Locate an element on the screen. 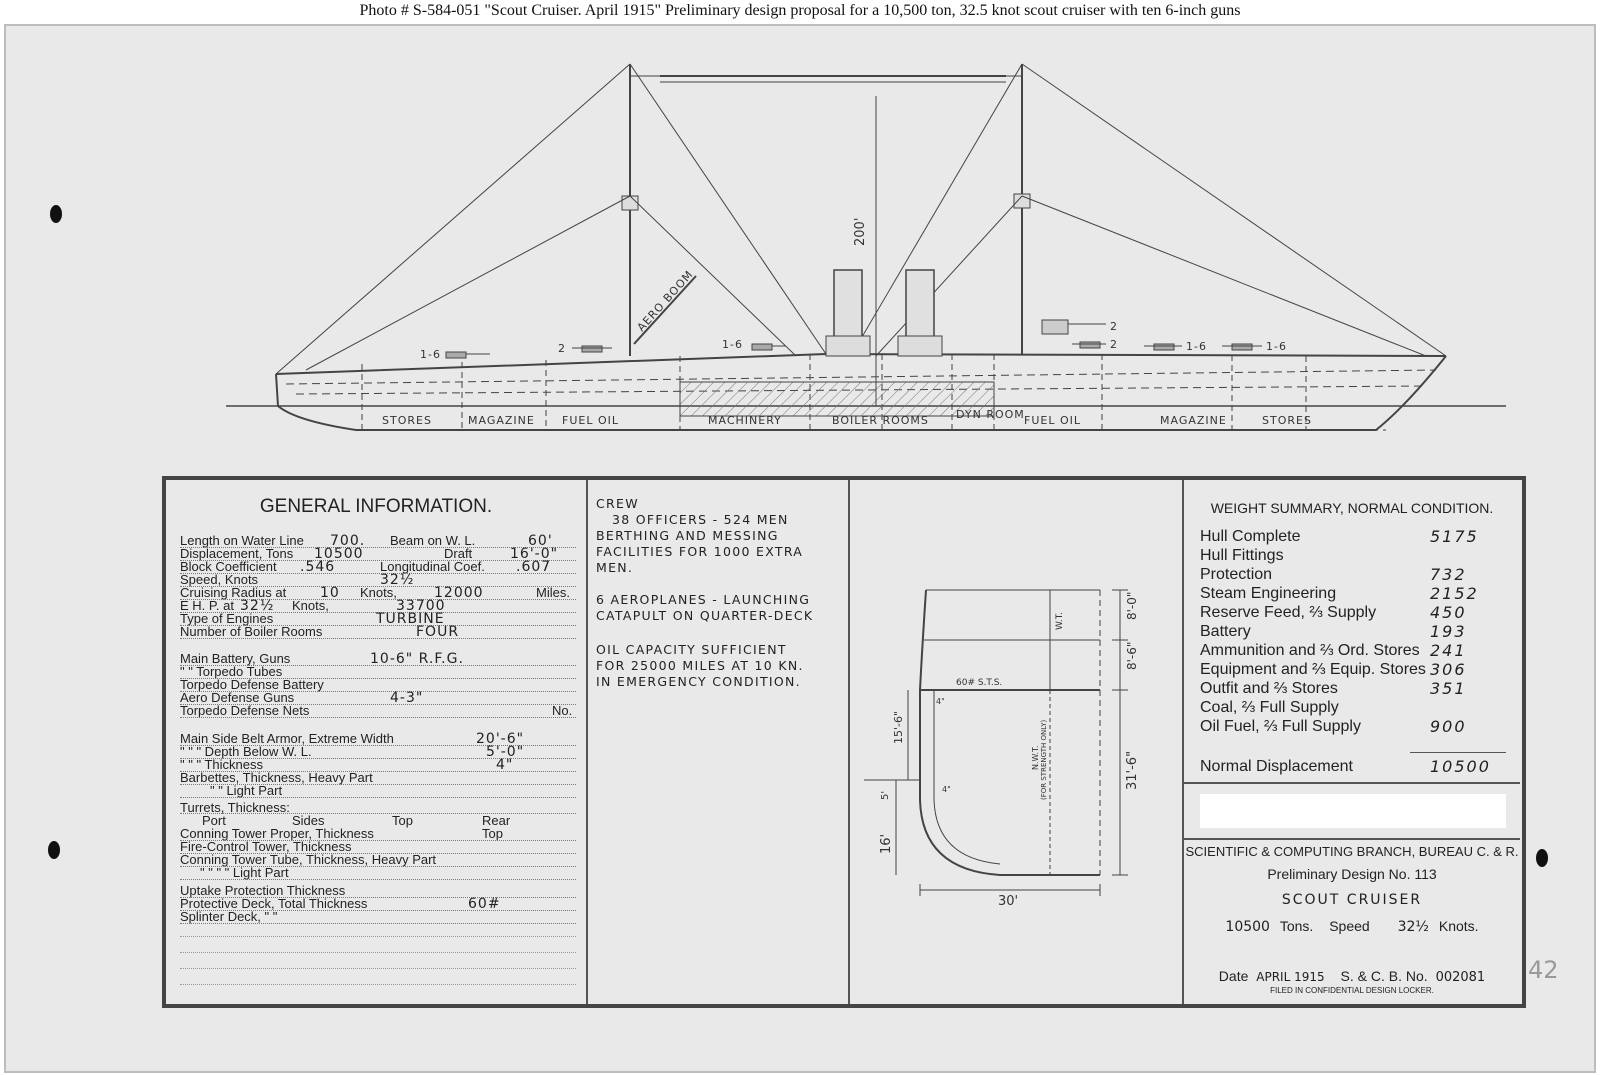 The height and width of the screenshot is (1075, 1600). spec-row: " " Light Part is located at coordinates (378, 791).